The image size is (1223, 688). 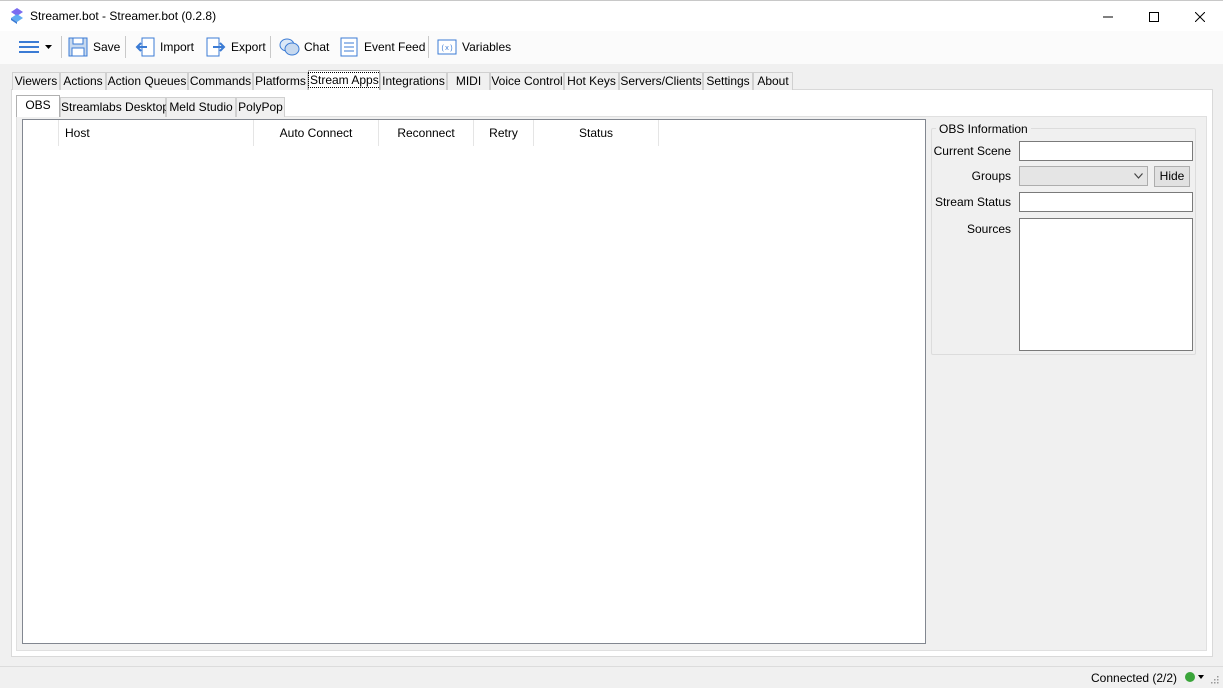 What do you see at coordinates (395, 47) in the screenshot?
I see `event-feed-label: Event Feed` at bounding box center [395, 47].